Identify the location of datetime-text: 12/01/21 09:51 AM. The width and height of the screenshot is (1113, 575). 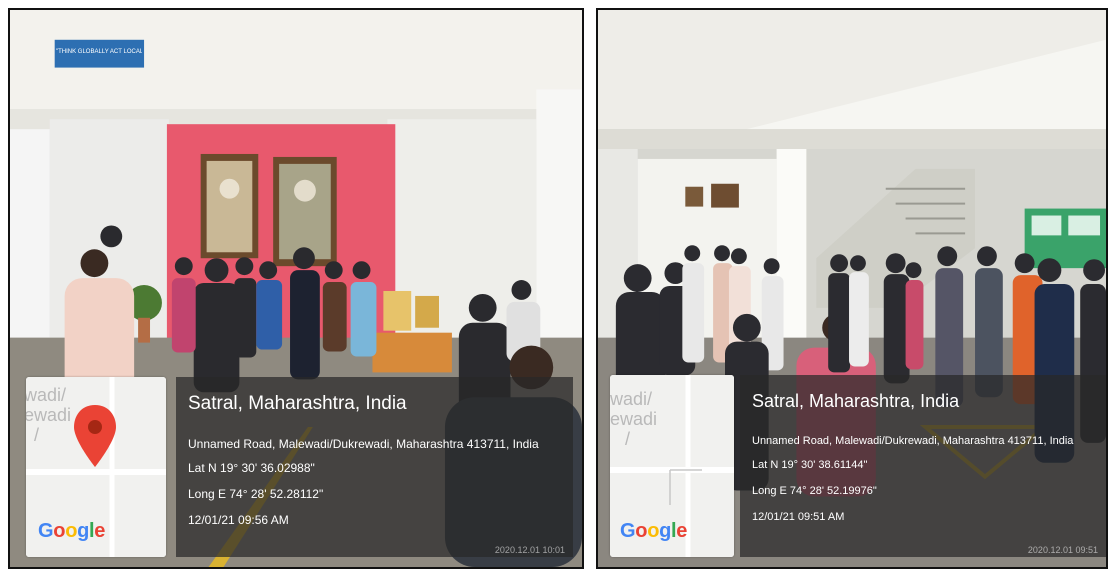
(798, 517).